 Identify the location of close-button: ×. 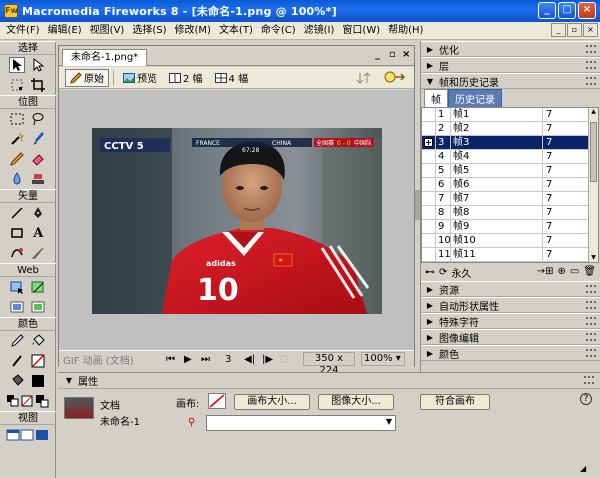
(587, 10).